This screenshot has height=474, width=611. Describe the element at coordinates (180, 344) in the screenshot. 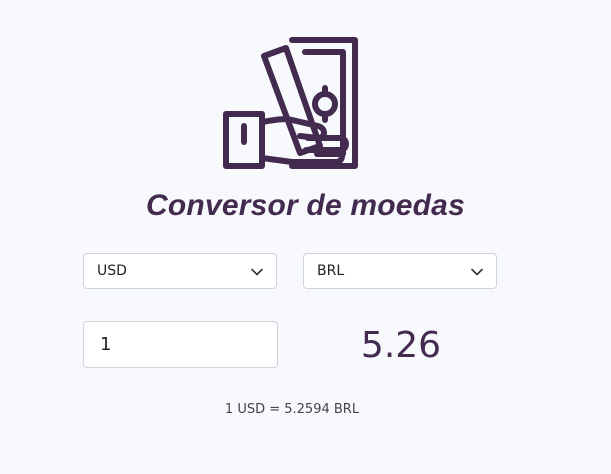

I see `amount-input` at that location.